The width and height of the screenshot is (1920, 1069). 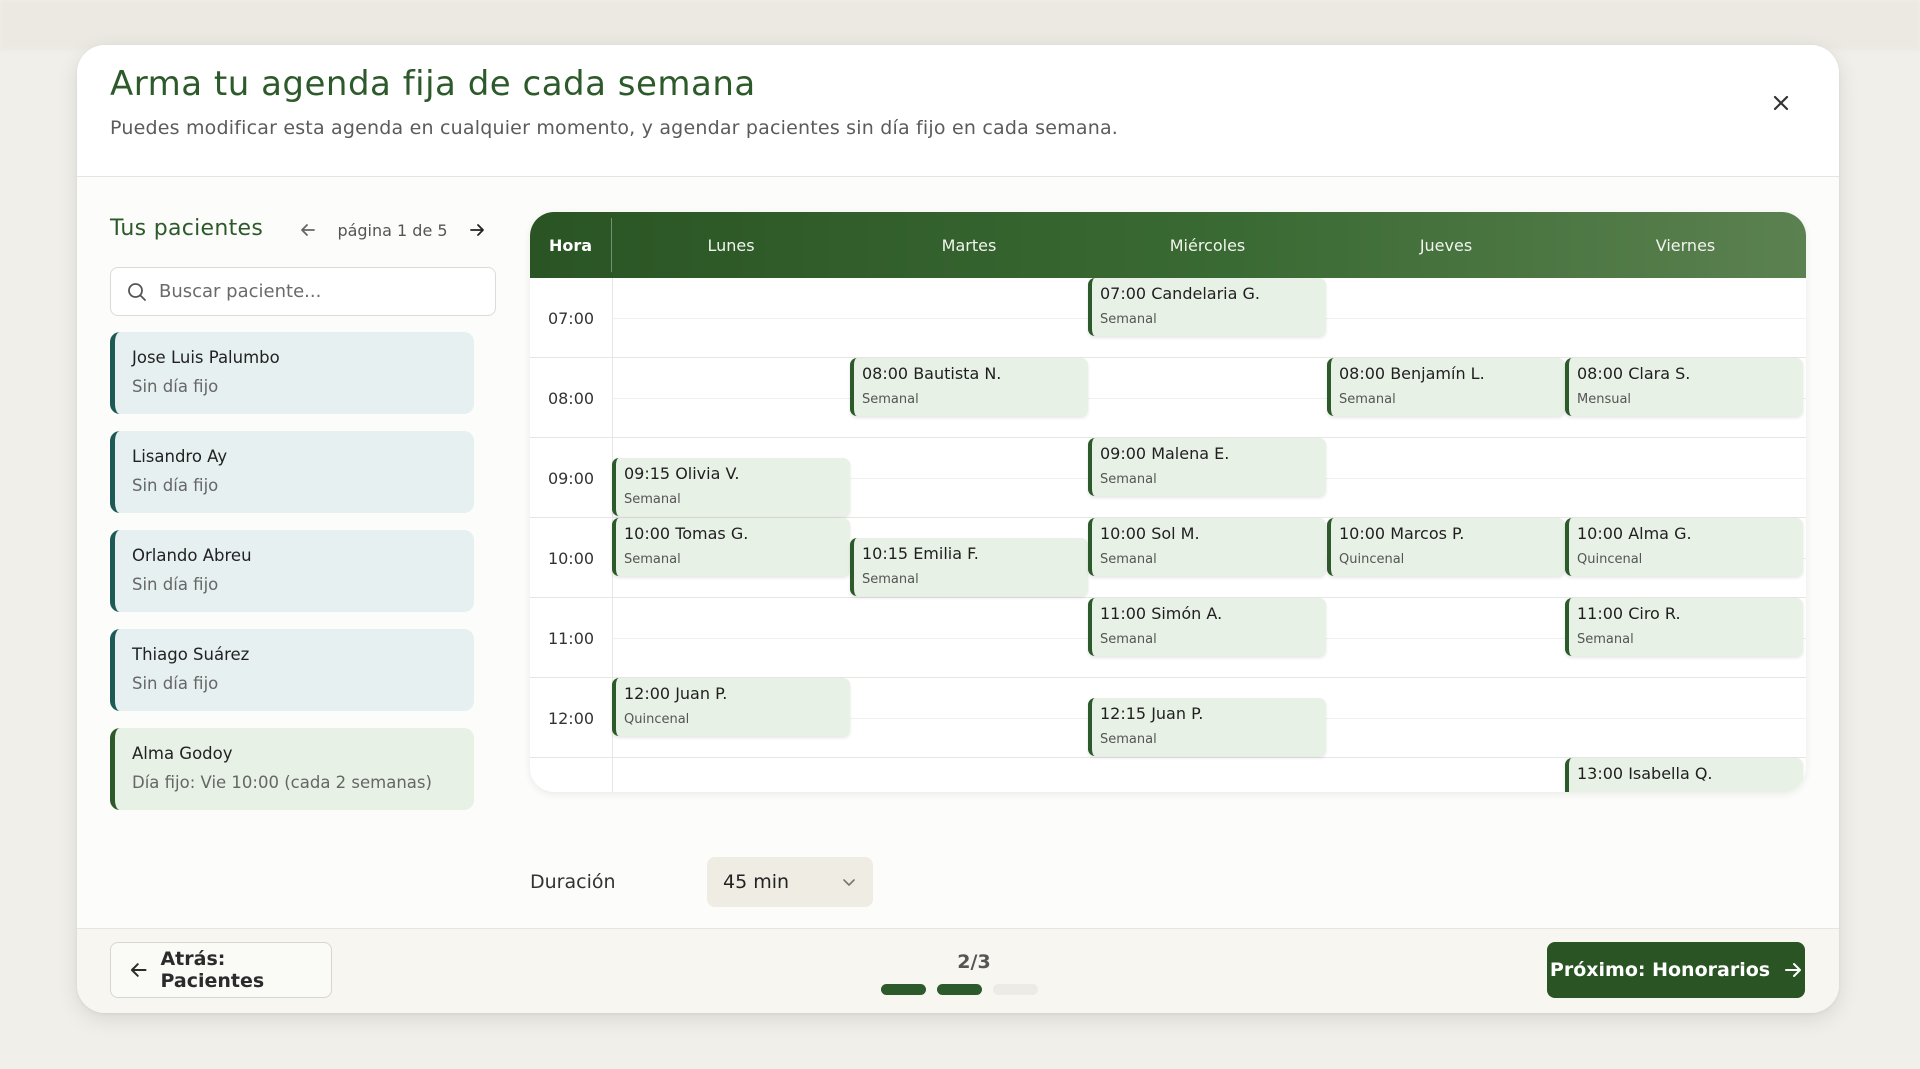 What do you see at coordinates (180, 456) in the screenshot?
I see `patient-name: Lisandro Ay` at bounding box center [180, 456].